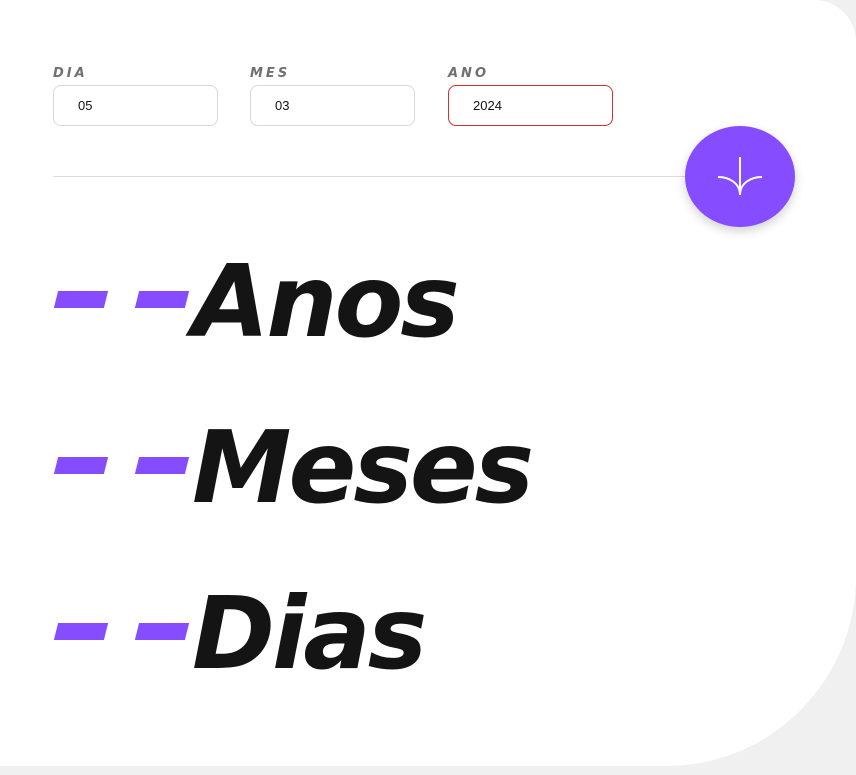  Describe the element at coordinates (309, 633) in the screenshot. I see `days-label: Dias` at that location.